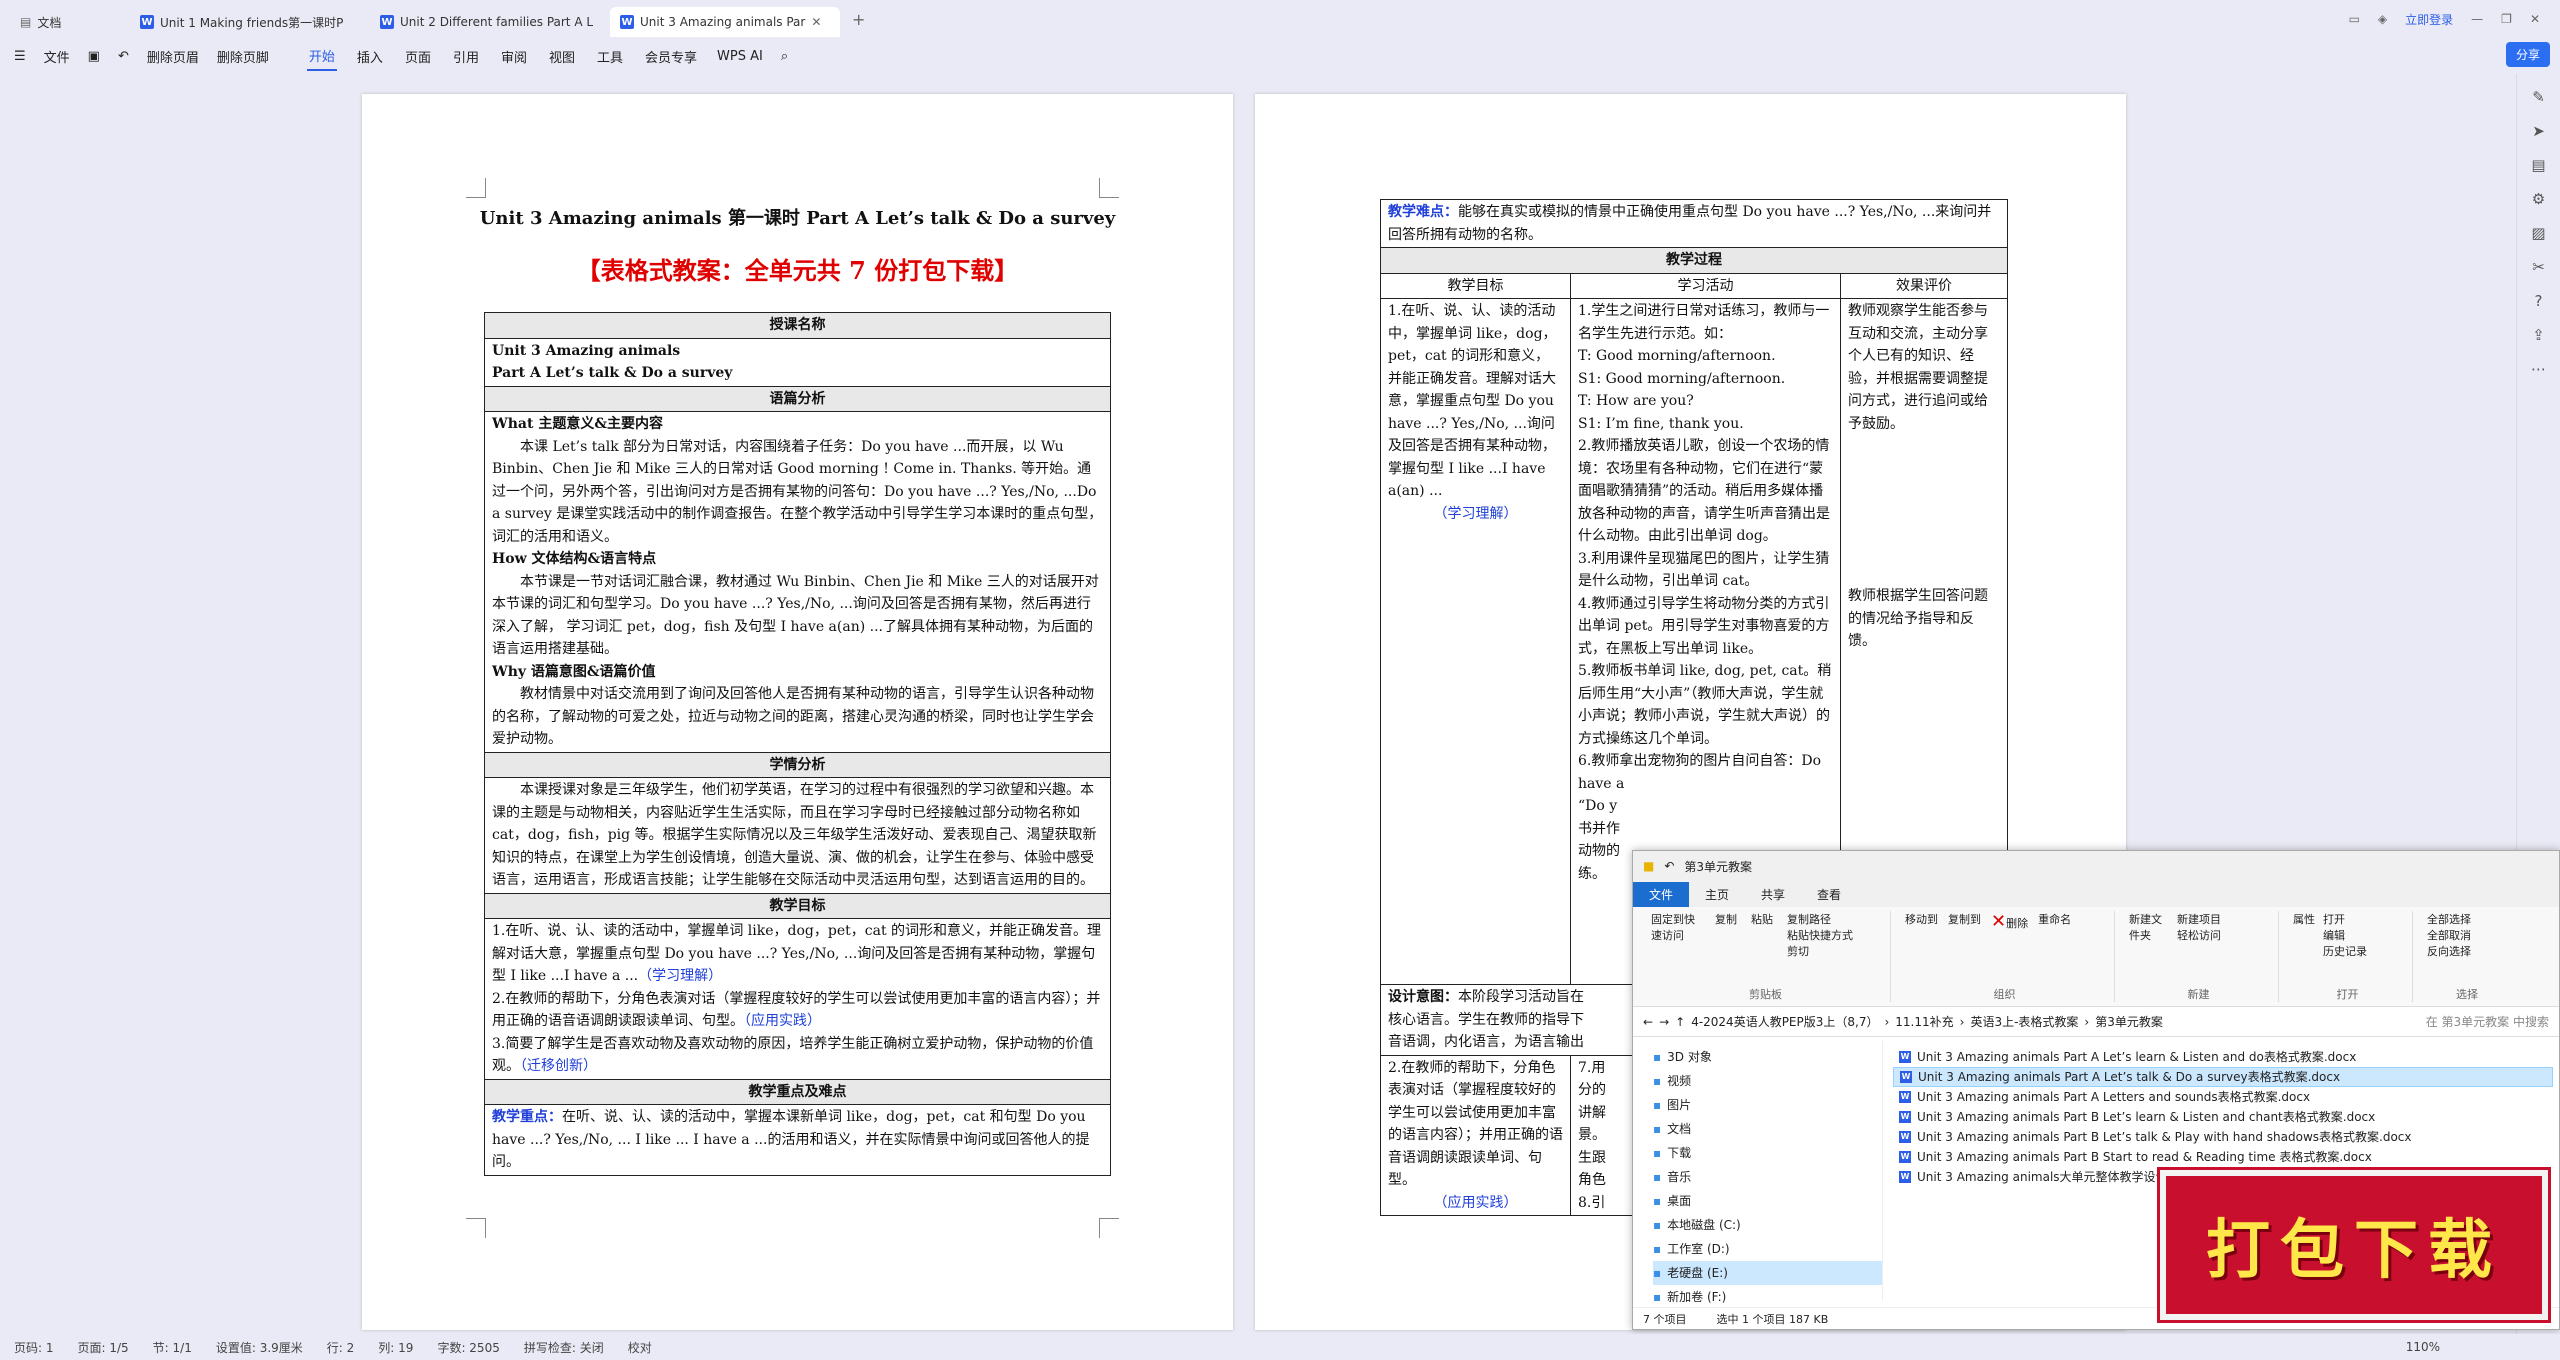 The height and width of the screenshot is (1360, 2560). I want to click on more-icon: ⋯, so click(2539, 370).